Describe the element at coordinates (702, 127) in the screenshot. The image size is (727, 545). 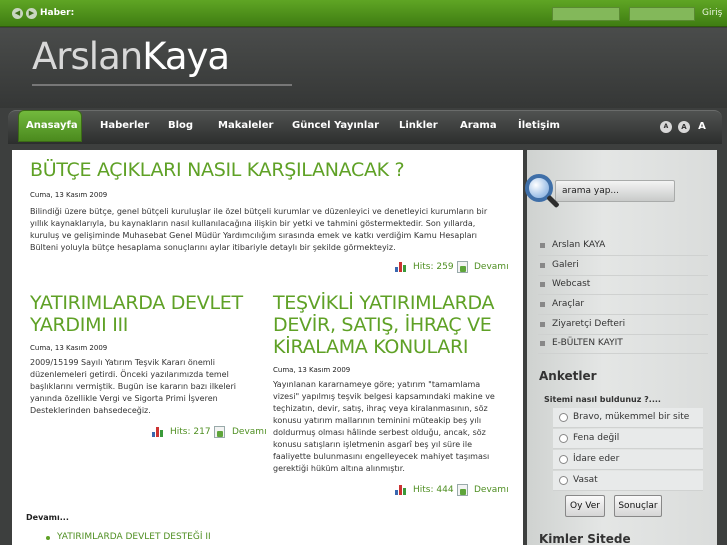
I see `font-large-button: A` at that location.